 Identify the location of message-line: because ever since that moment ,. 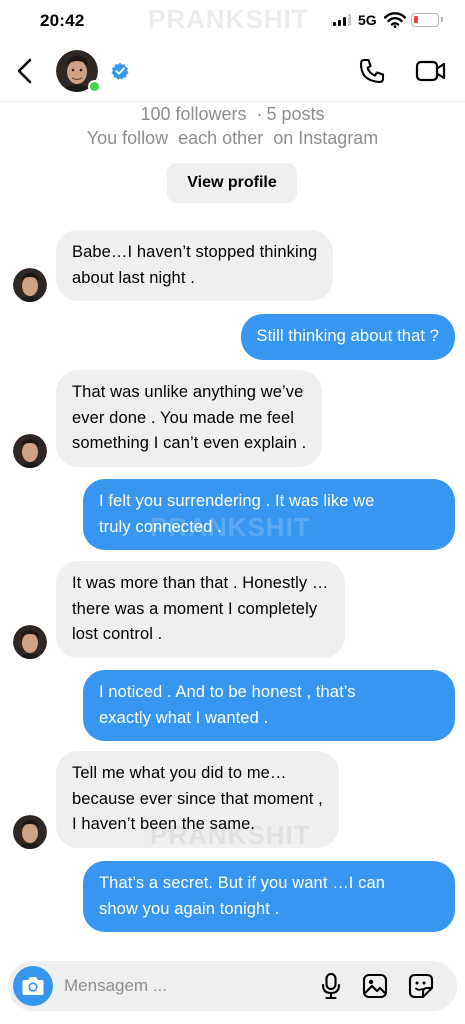
(197, 798).